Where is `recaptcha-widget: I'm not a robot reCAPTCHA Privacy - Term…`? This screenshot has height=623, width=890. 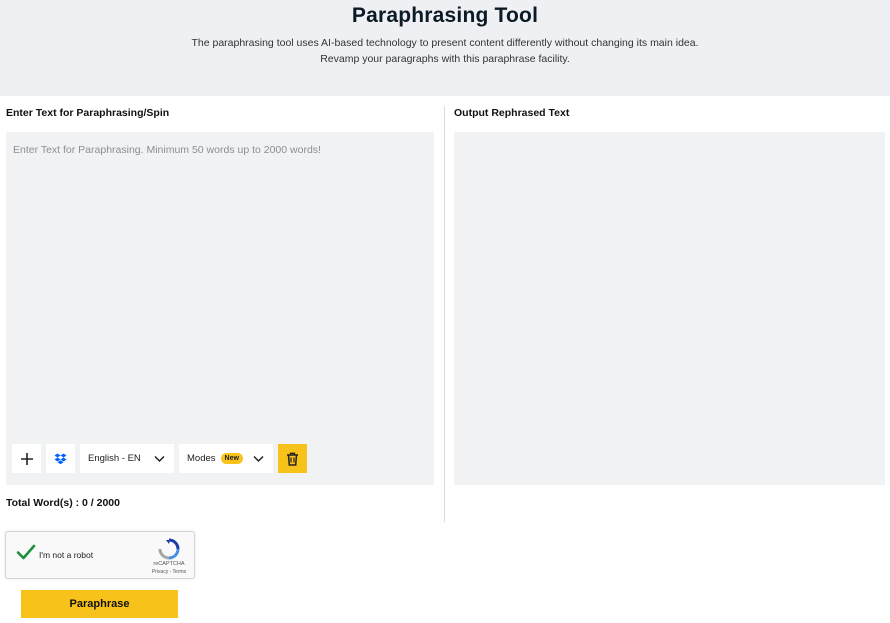 recaptcha-widget: I'm not a robot reCAPTCHA Privacy - Term… is located at coordinates (100, 555).